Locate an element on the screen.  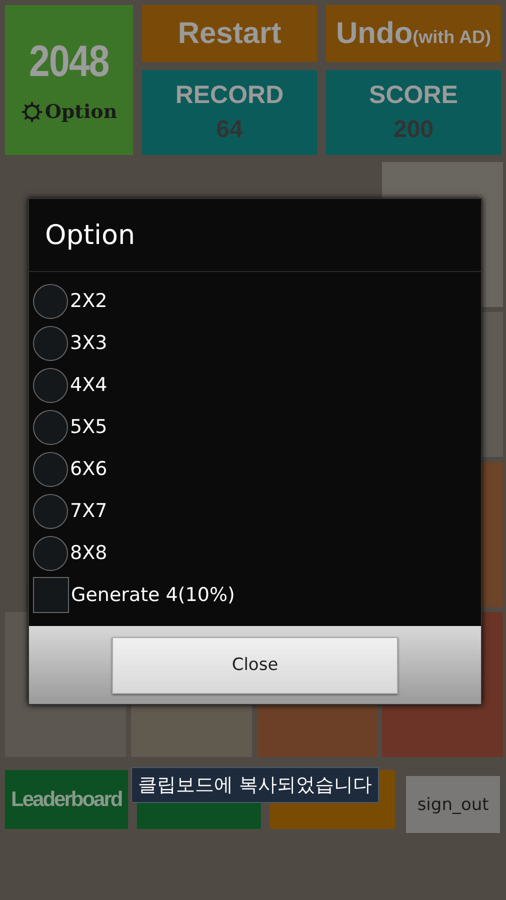
option-label: 4X4 is located at coordinates (89, 385).